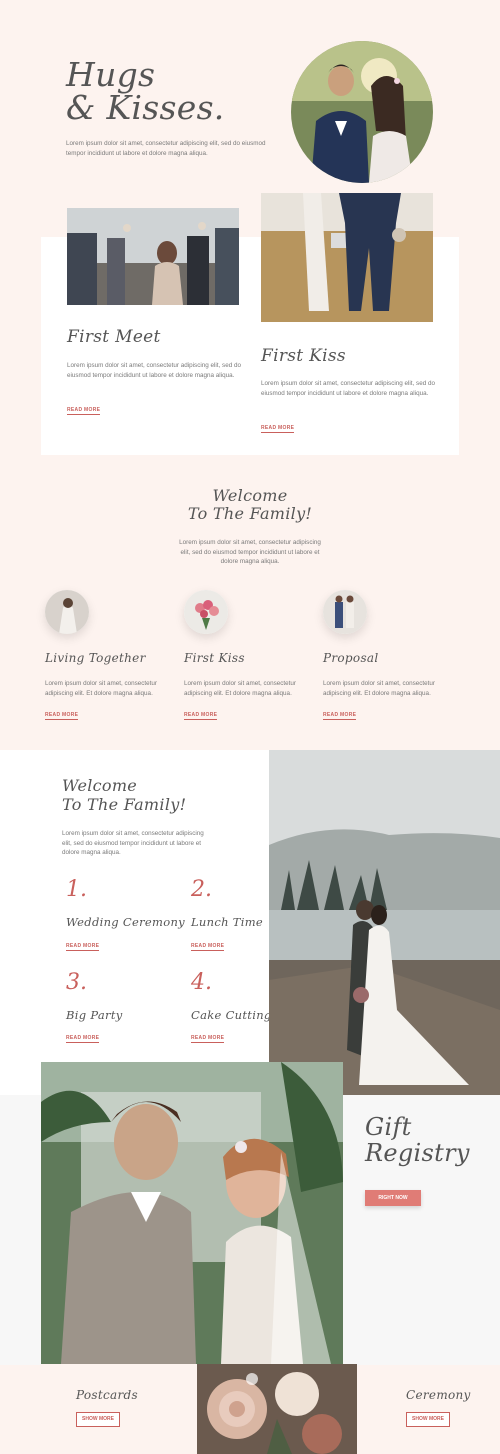  I want to click on hero-couple-photo, so click(362, 112).